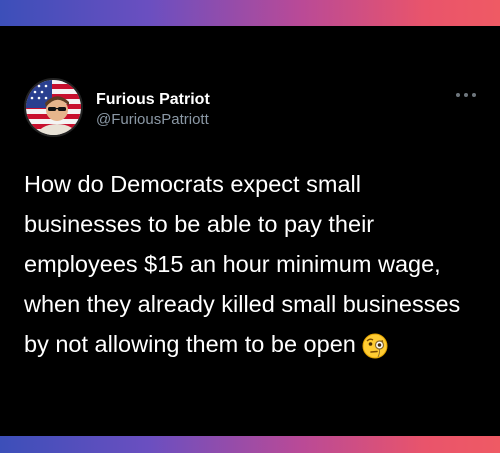  I want to click on bottom-gradient-bar, so click(250, 444).